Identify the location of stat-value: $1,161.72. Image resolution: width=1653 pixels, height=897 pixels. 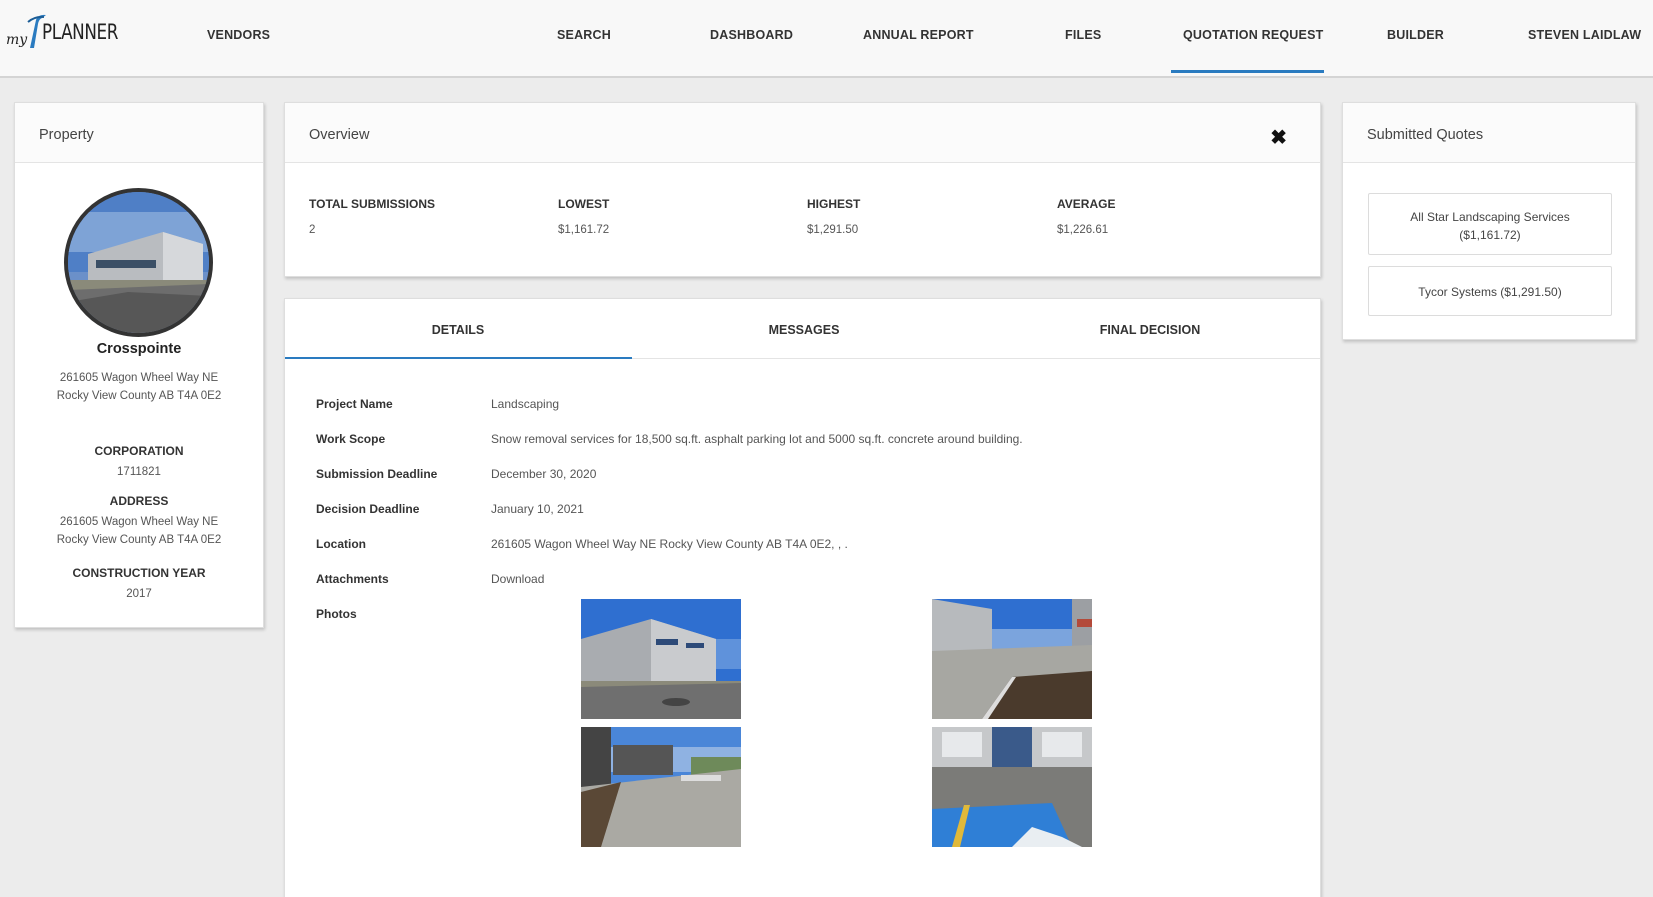
(584, 230).